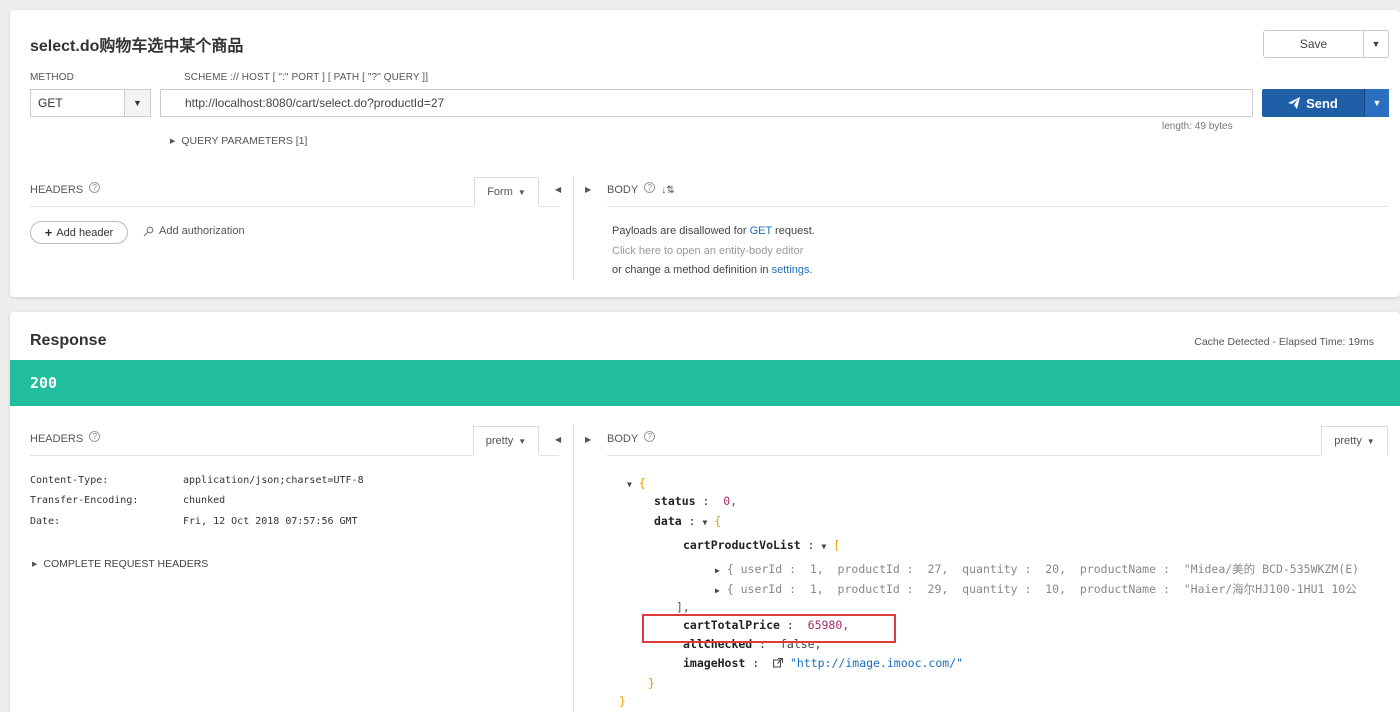 This screenshot has height=712, width=1400. What do you see at coordinates (194, 231) in the screenshot?
I see `add-authorization-button: Add authorization` at bounding box center [194, 231].